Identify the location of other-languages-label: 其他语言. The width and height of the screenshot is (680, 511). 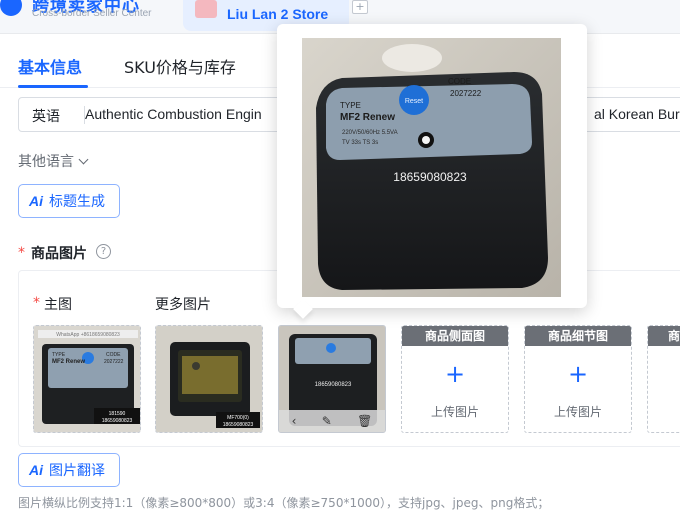
(46, 162).